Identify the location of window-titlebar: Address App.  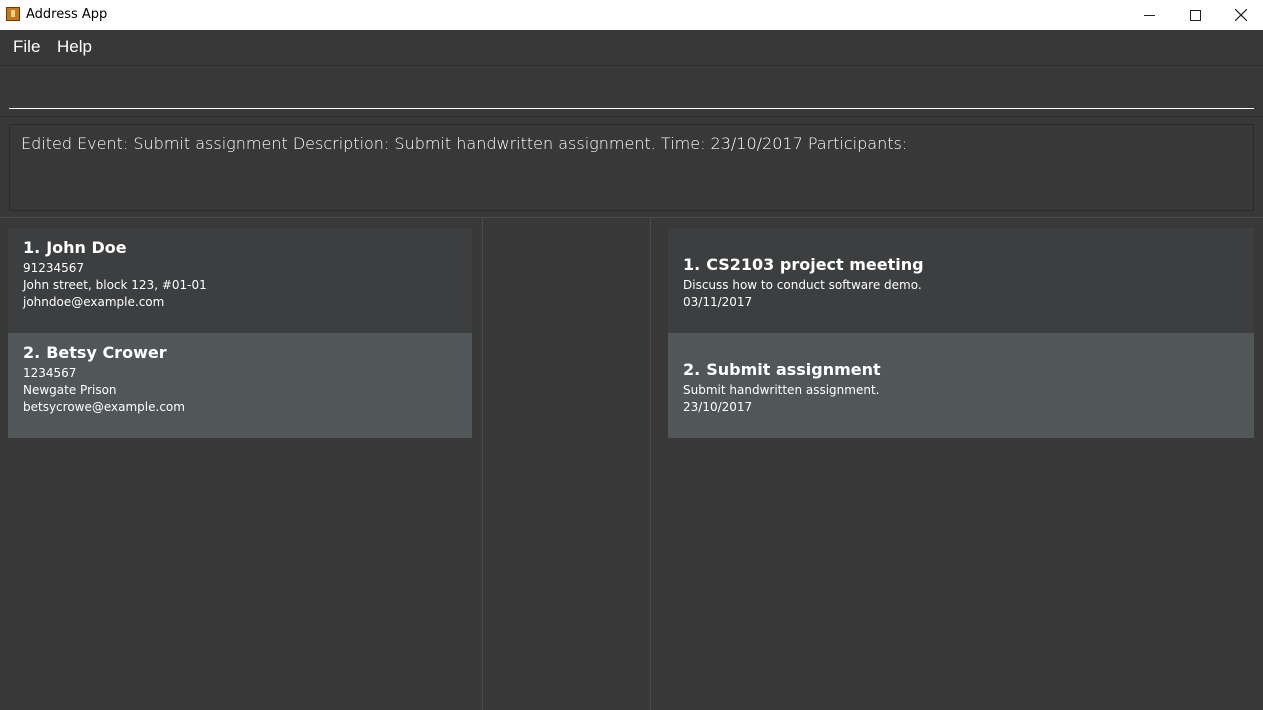
(631, 15).